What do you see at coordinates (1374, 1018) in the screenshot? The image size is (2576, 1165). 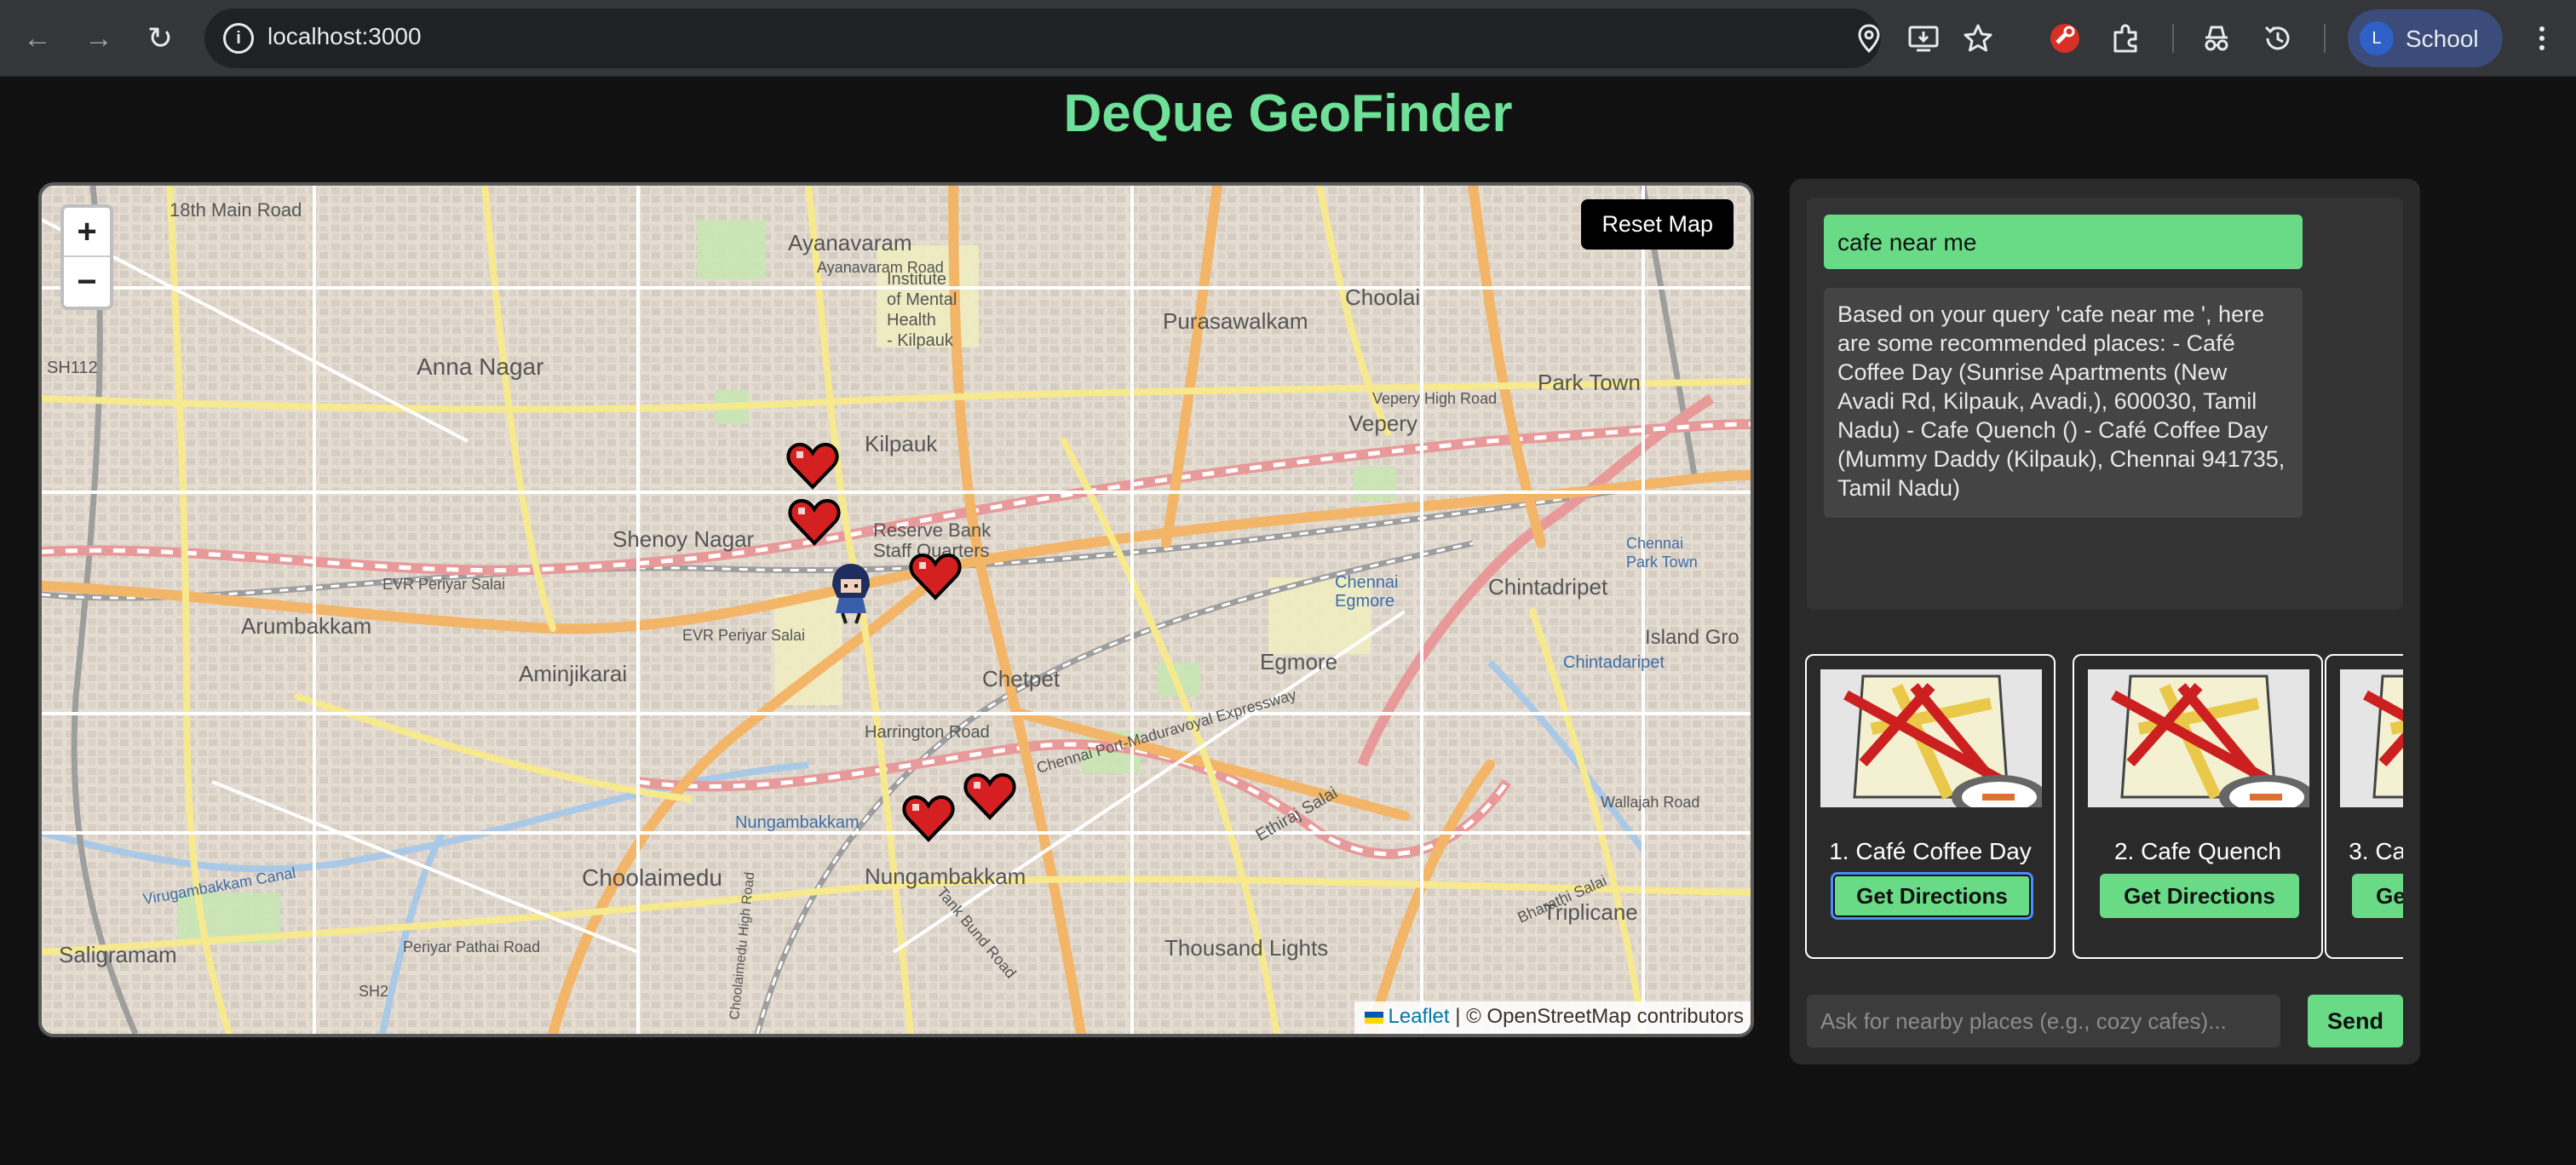 I see `ukraine-flag-icon` at bounding box center [1374, 1018].